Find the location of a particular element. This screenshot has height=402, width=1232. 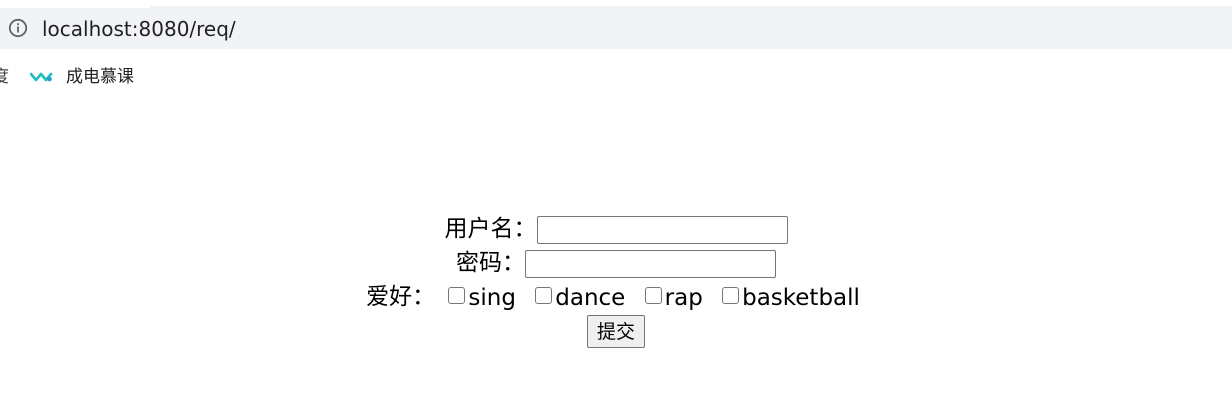

bookmark-label: 成电慕课 is located at coordinates (100, 77).